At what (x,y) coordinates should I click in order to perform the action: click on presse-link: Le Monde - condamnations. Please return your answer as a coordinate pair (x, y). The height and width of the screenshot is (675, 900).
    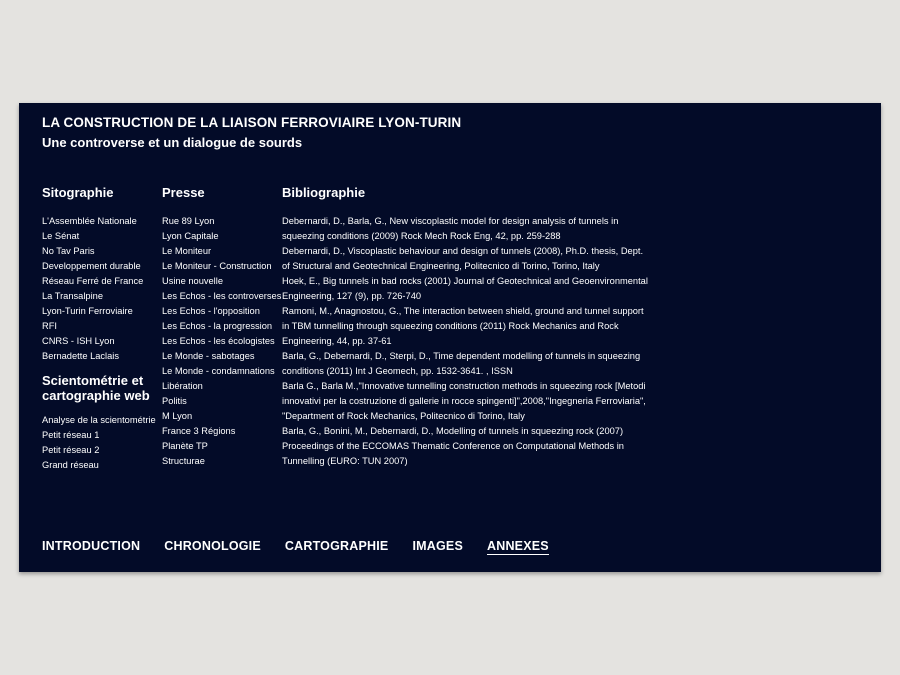
    Looking at the image, I should click on (221, 371).